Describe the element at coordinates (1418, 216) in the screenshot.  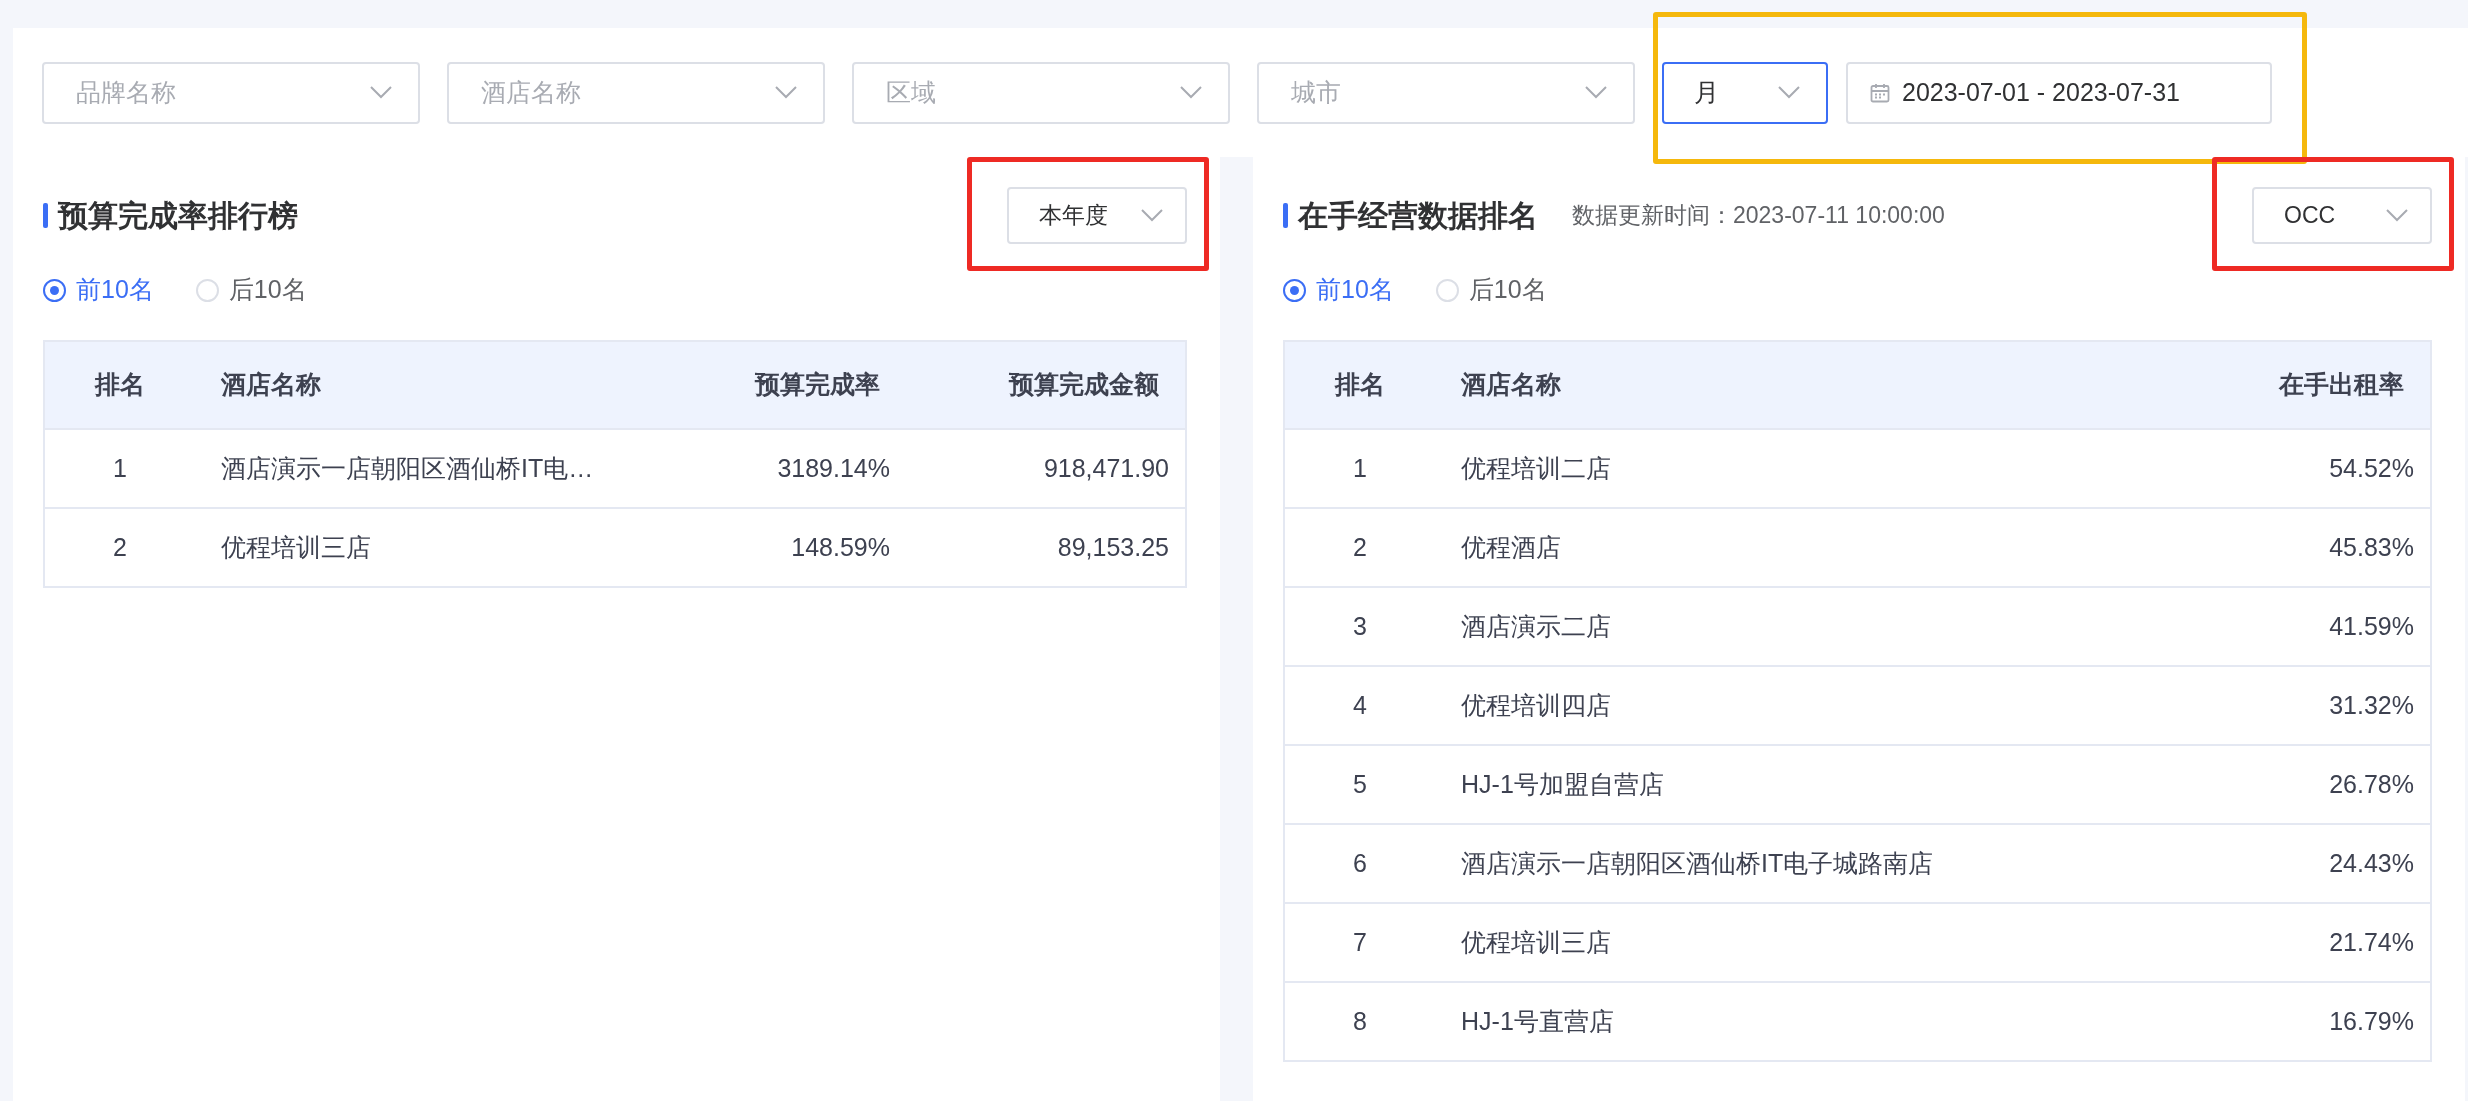
I see `panel-title: 在手经营数据排名` at that location.